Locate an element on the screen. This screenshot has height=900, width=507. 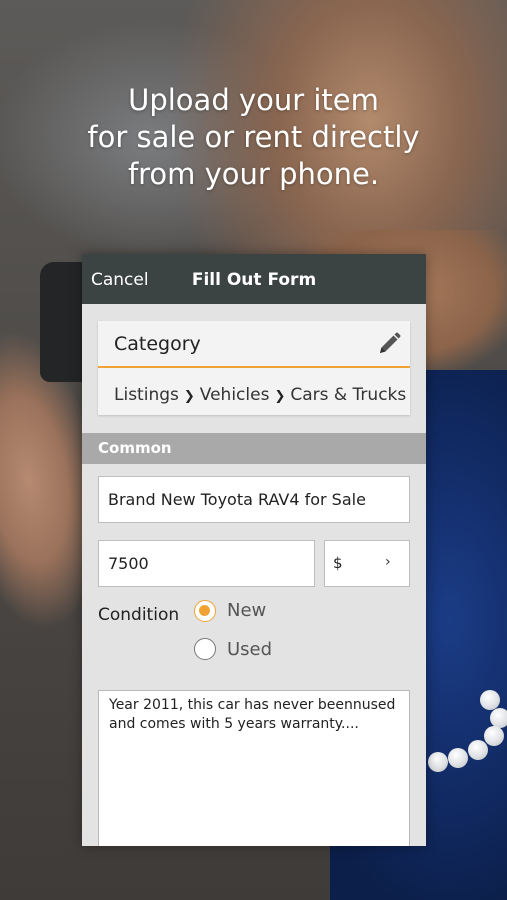
nav-title: Fill Out Form is located at coordinates (254, 280).